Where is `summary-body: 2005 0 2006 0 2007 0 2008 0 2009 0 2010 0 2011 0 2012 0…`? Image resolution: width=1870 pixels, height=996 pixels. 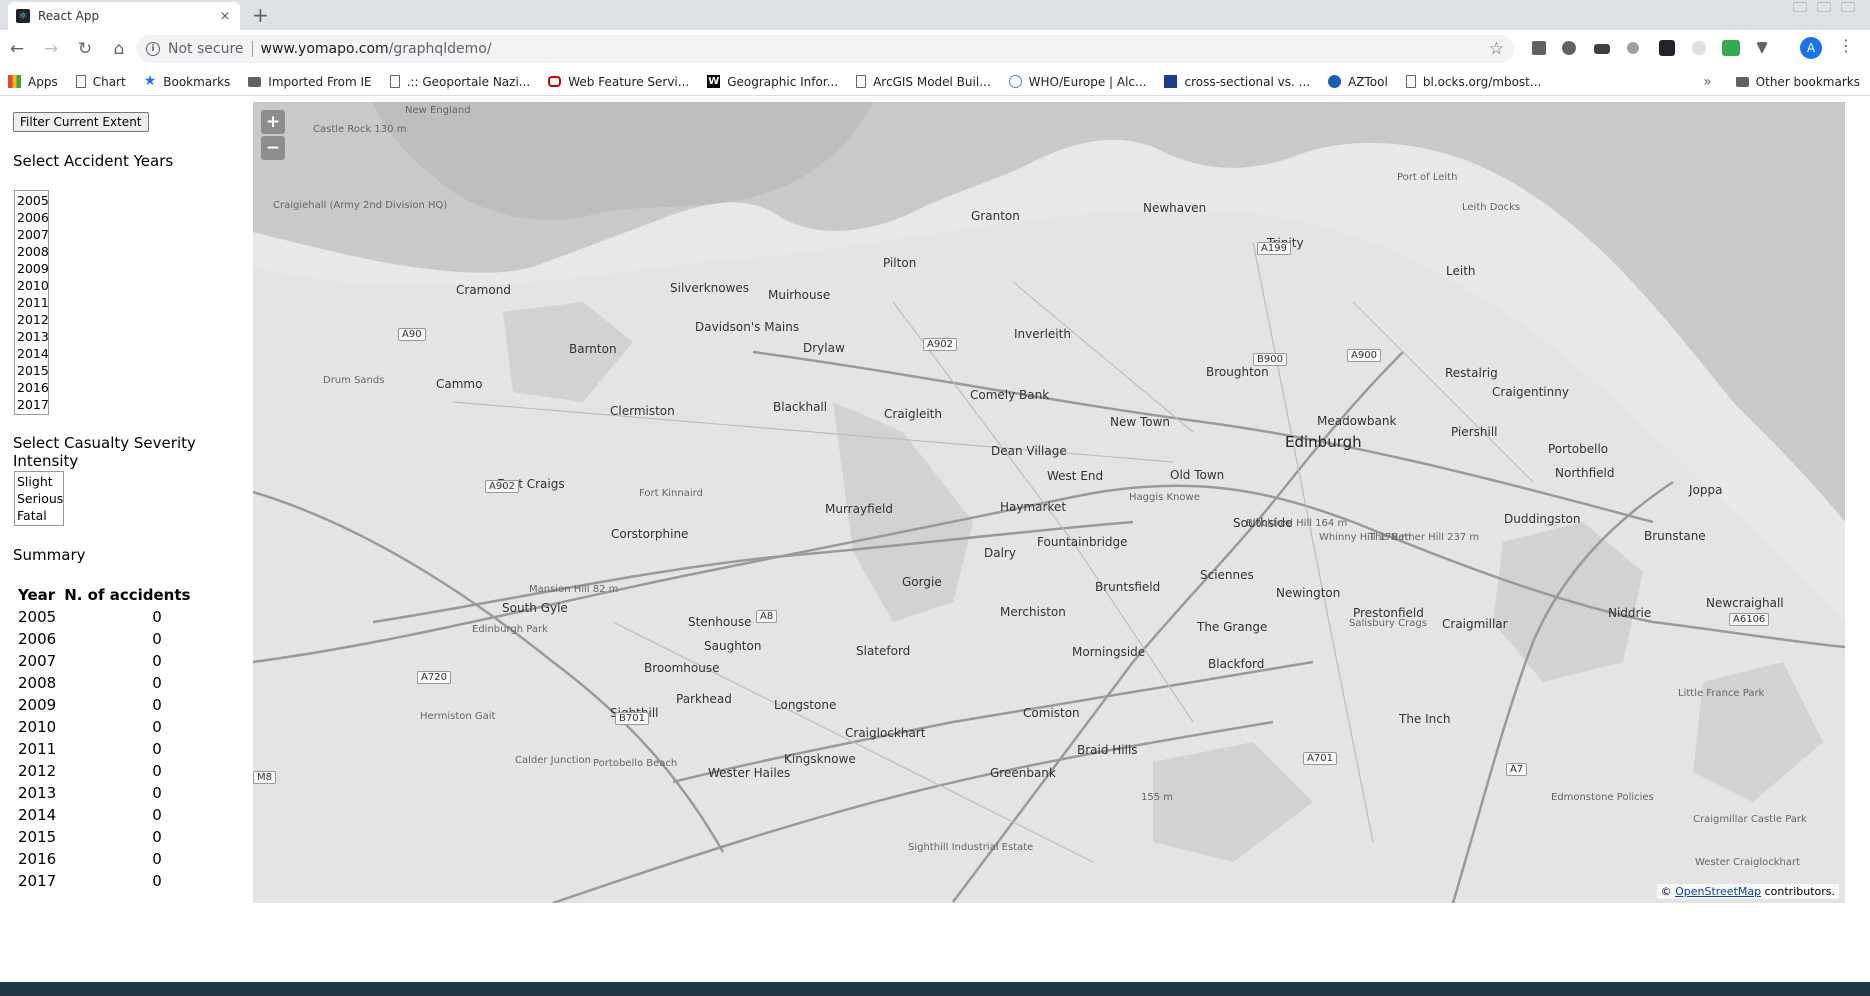 summary-body: 2005 0 2006 0 2007 0 2008 0 2009 0 2010 0 2011 0 2012 0… is located at coordinates (104, 749).